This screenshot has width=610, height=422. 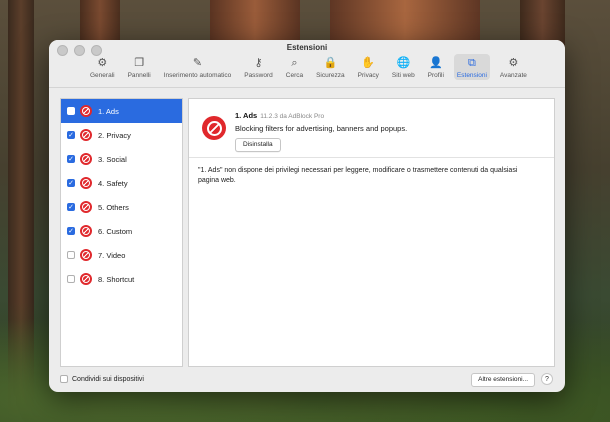 What do you see at coordinates (115, 231) in the screenshot?
I see `extension-label: 6. Custom` at bounding box center [115, 231].